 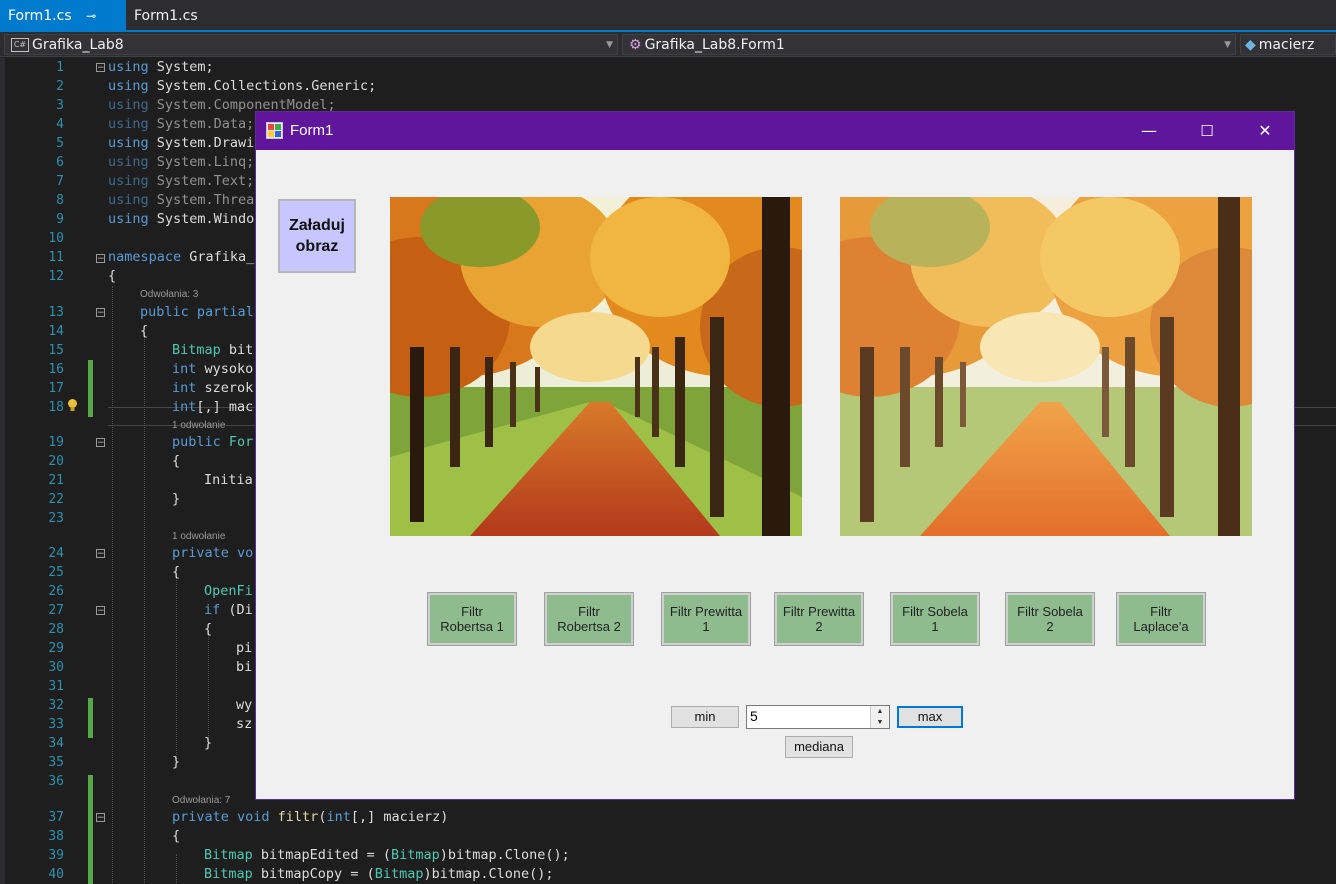 What do you see at coordinates (201, 800) in the screenshot?
I see `reference-count-hint: Odwołania: 7` at bounding box center [201, 800].